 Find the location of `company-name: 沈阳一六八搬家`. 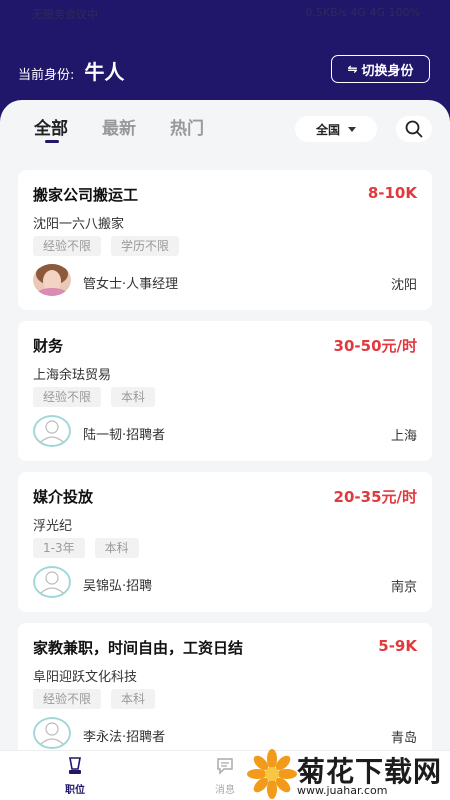

company-name: 沈阳一六八搬家 is located at coordinates (79, 224).